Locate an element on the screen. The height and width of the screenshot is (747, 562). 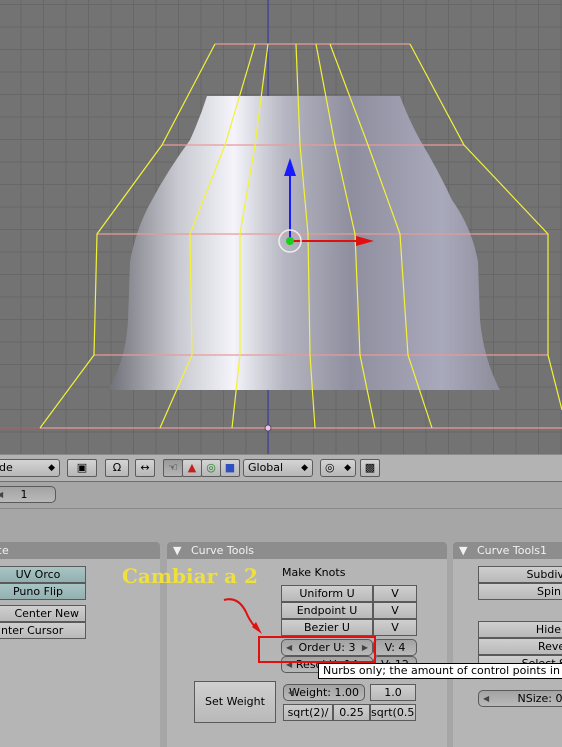
reveal-label: Reveal is located at coordinates (550, 646).